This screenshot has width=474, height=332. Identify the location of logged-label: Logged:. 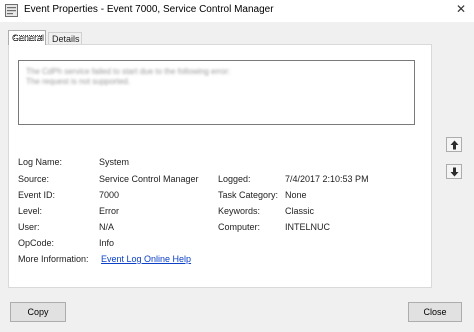
(234, 179).